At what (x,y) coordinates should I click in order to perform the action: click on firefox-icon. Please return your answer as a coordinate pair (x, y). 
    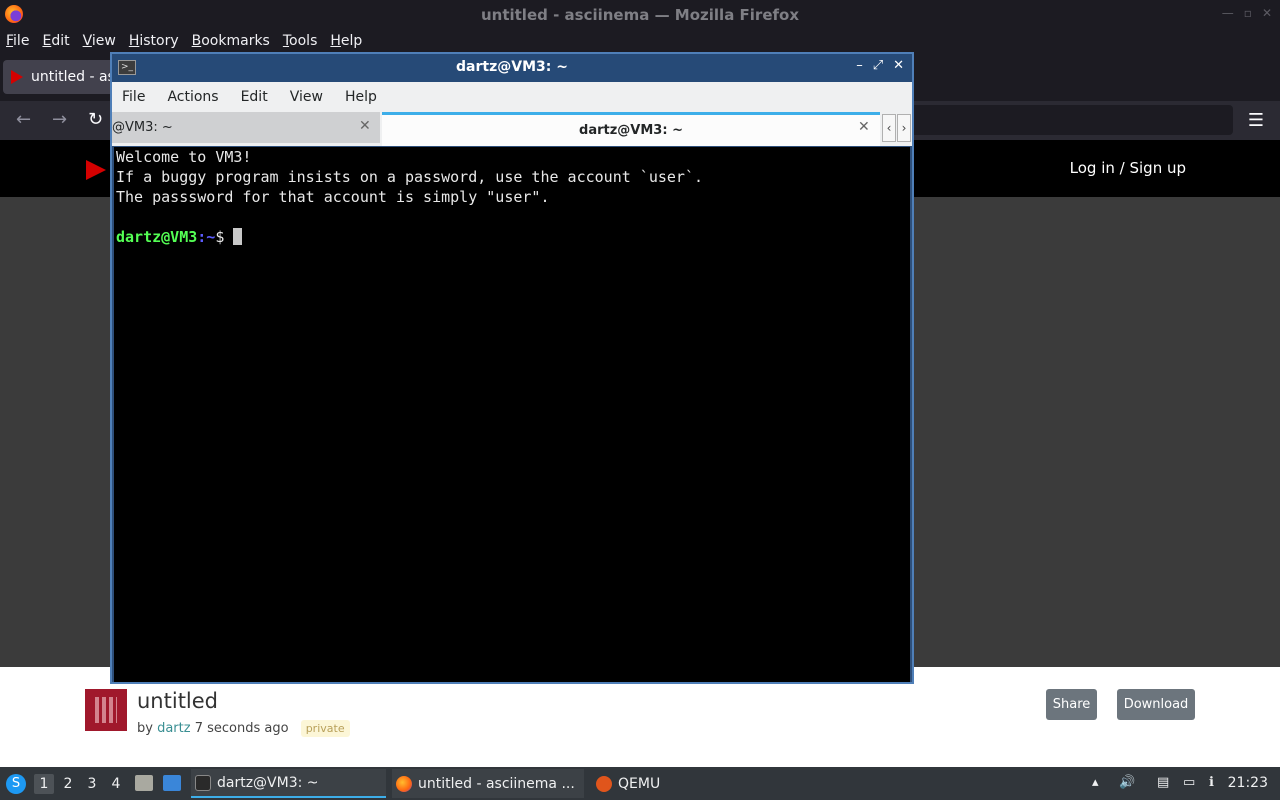
    Looking at the image, I should click on (404, 783).